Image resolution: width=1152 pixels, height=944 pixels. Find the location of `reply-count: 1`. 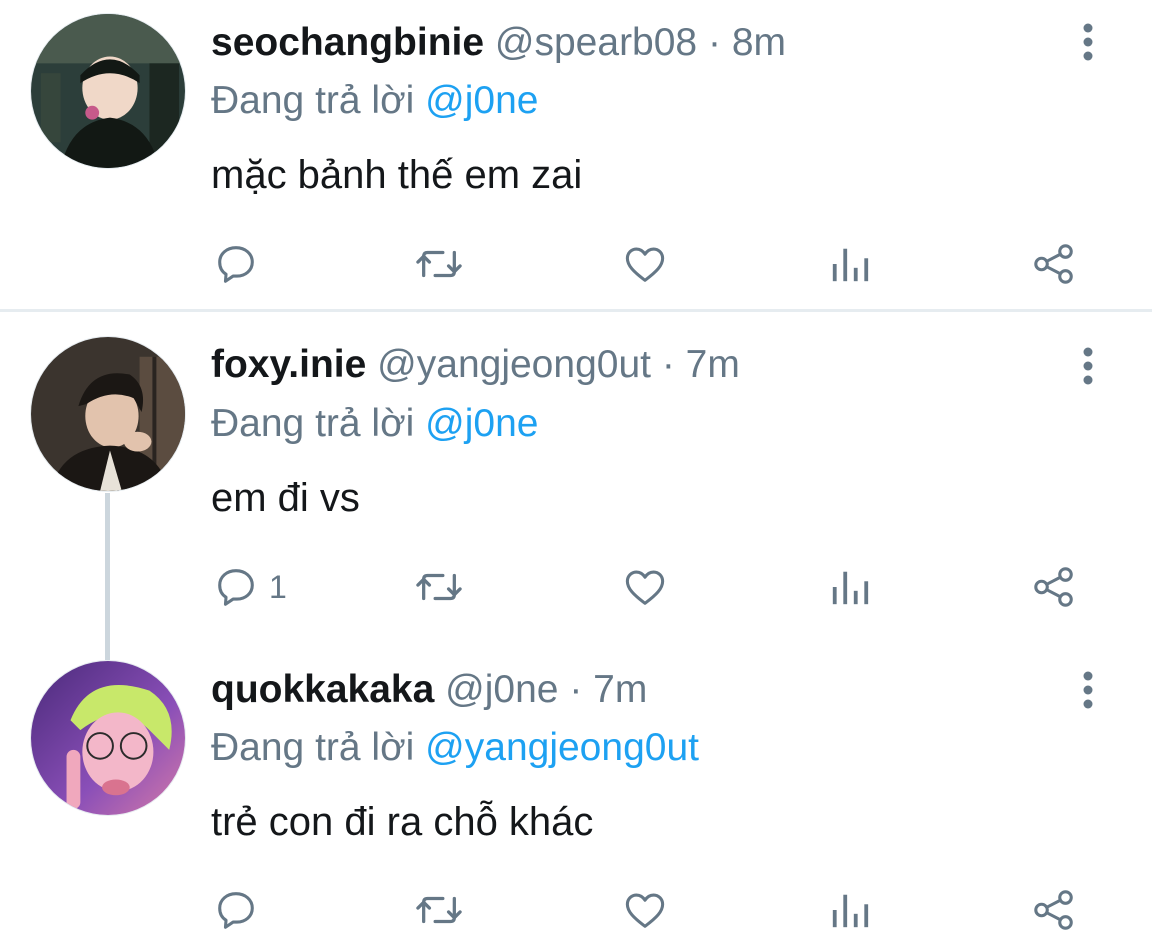

reply-count: 1 is located at coordinates (278, 586).